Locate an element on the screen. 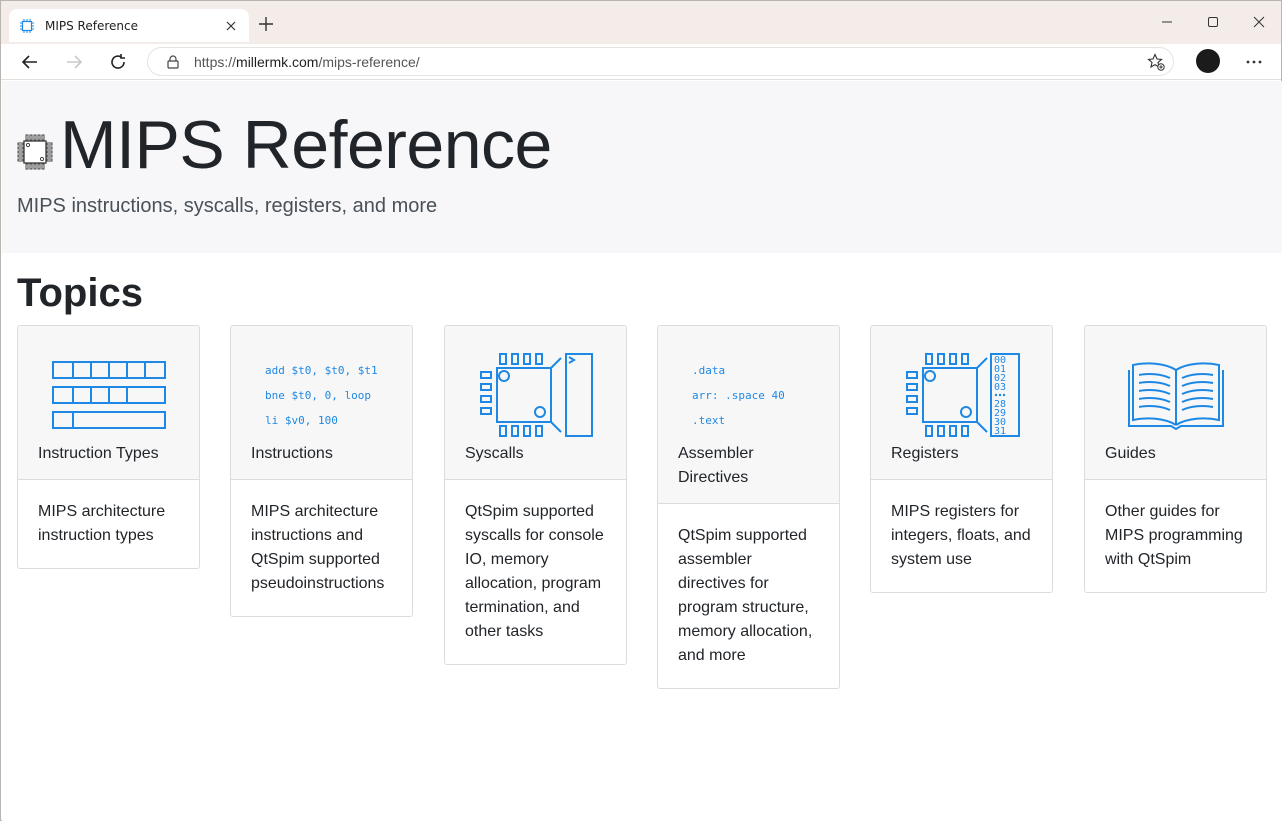 The width and height of the screenshot is (1282, 821). address-bar: https://millermk.com/mips-reference/ is located at coordinates (660, 61).